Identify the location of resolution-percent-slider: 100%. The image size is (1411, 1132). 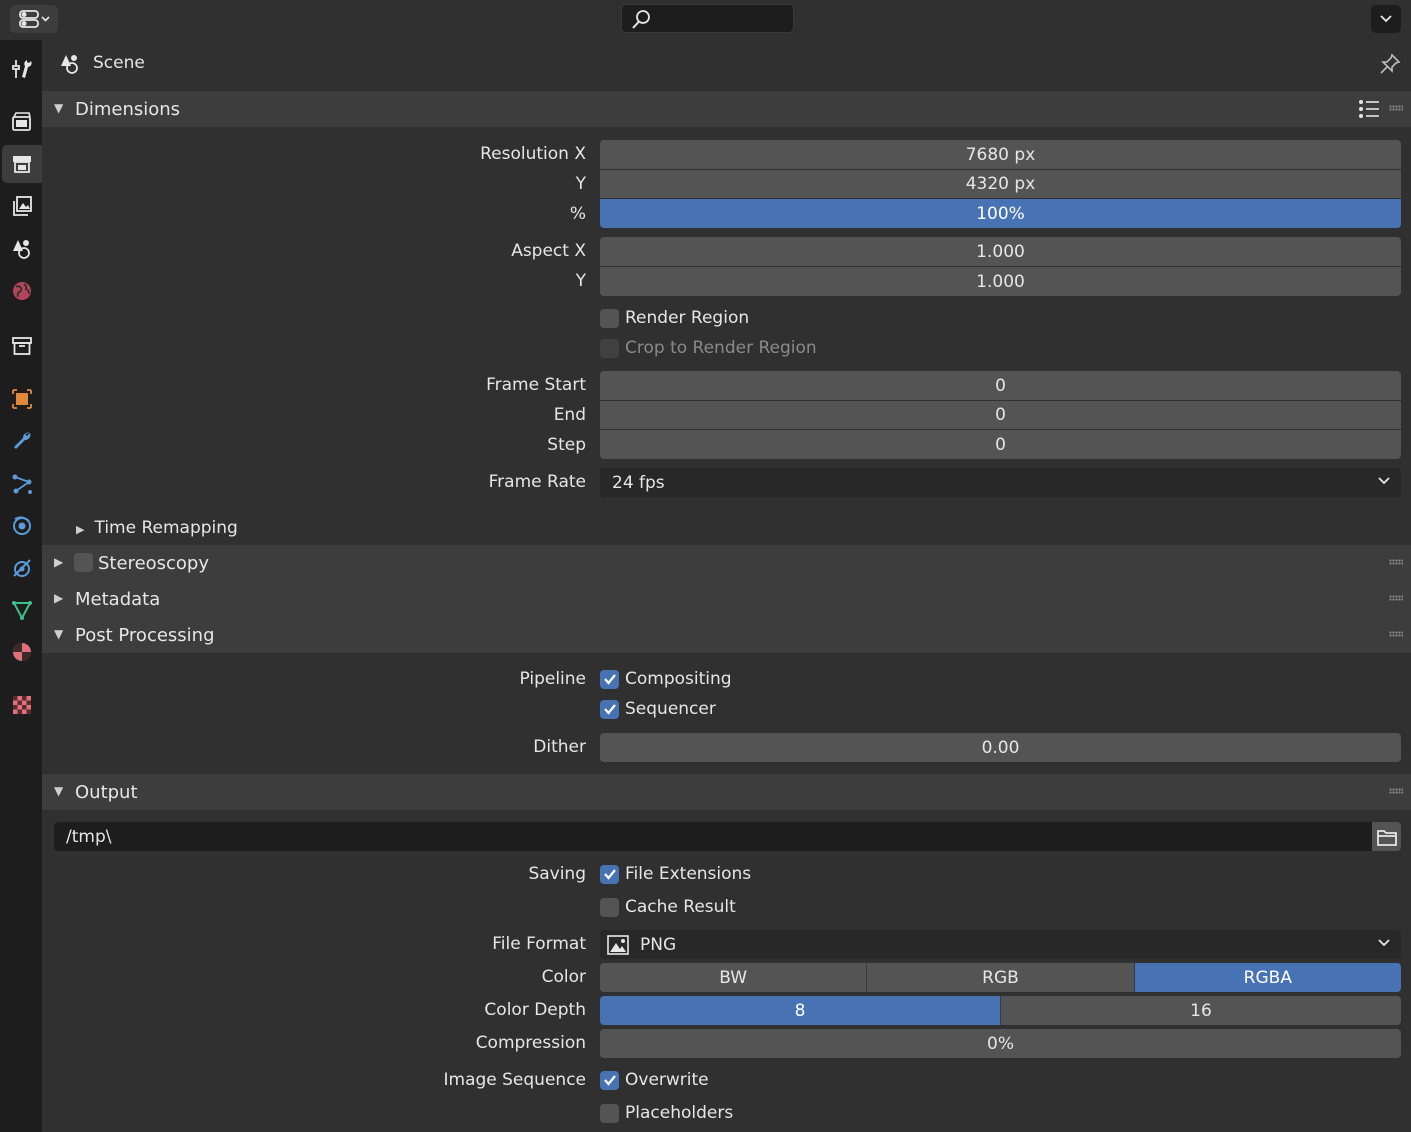
(1000, 213).